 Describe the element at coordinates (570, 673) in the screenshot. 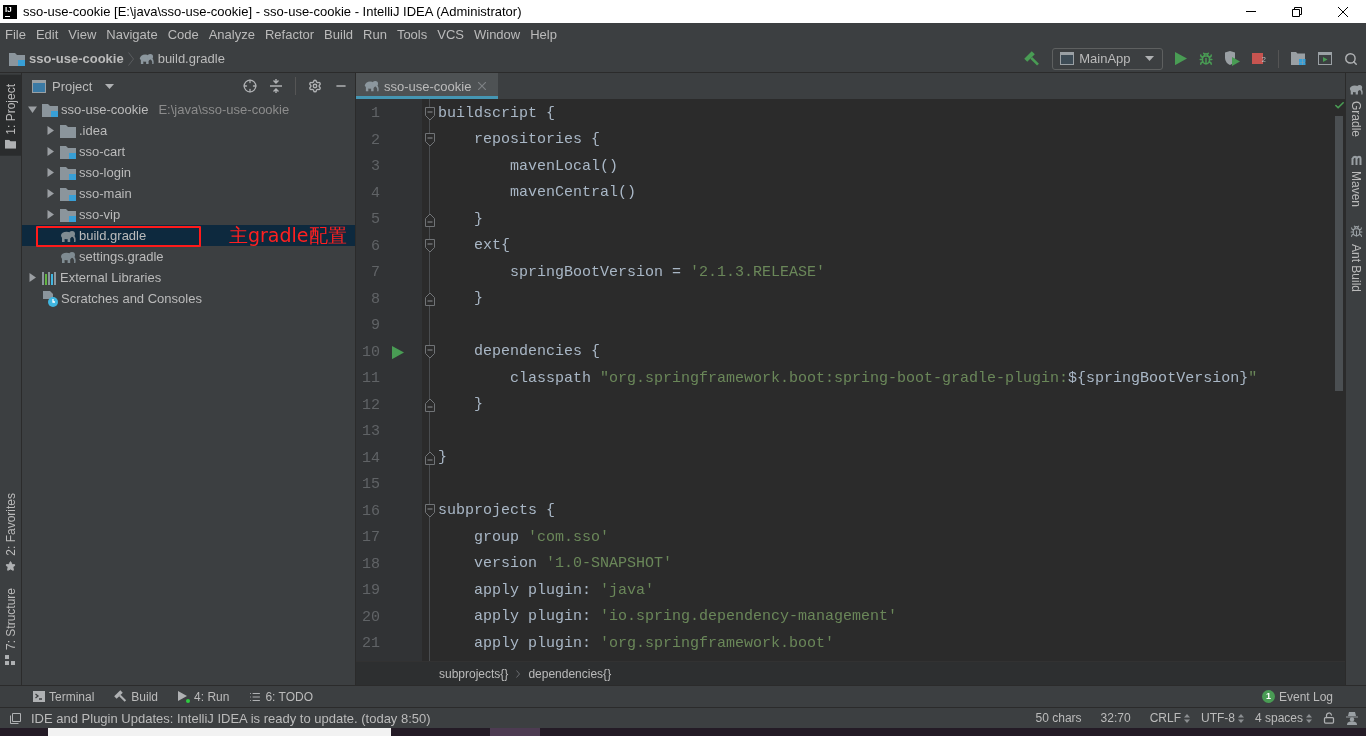

I see `breadcrumb-item: dependencies{}` at that location.